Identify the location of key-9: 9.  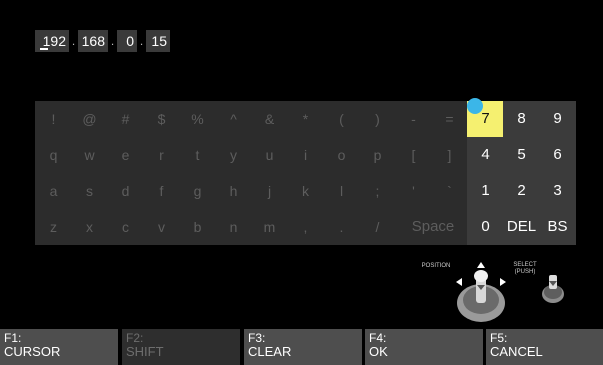
(557, 119).